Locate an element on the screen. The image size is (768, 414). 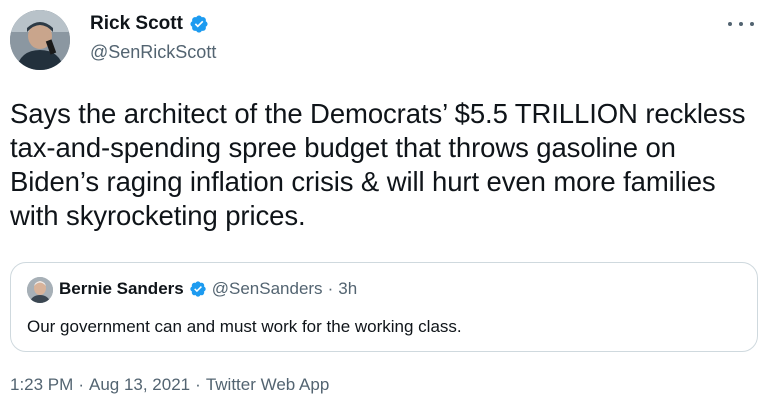
author-name-row: Rick Scott is located at coordinates (149, 24).